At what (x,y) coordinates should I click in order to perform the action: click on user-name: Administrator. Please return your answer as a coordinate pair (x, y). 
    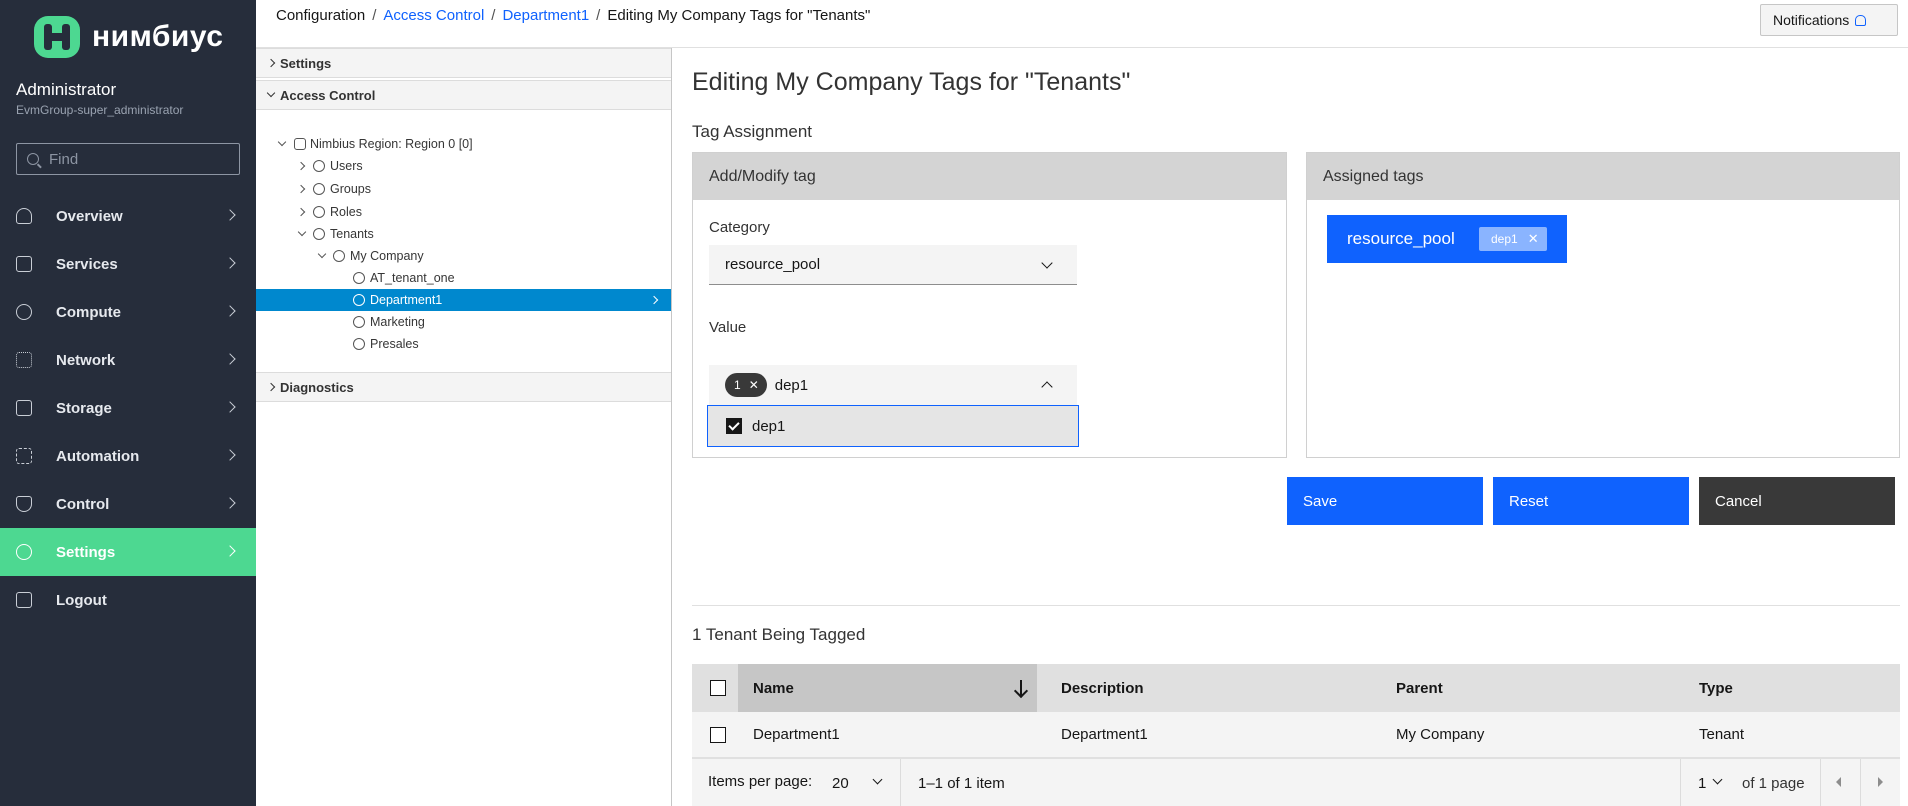
    Looking at the image, I should click on (66, 89).